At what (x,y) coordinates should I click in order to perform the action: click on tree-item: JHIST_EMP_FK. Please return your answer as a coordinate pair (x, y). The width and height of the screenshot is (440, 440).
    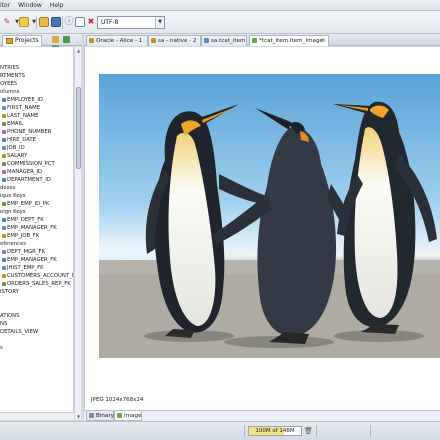
    Looking at the image, I should click on (23, 268).